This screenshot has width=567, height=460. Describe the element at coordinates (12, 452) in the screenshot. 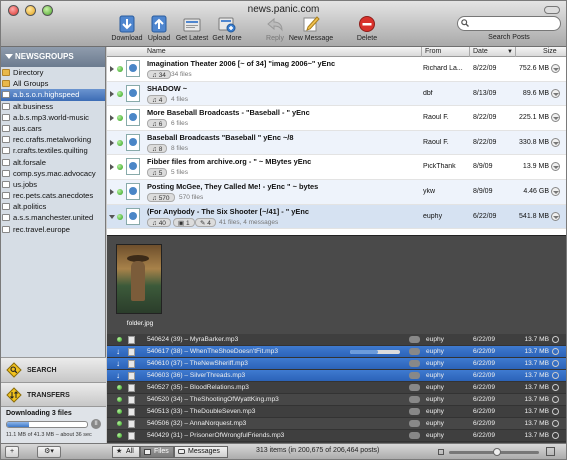

I see `add-button: +` at that location.